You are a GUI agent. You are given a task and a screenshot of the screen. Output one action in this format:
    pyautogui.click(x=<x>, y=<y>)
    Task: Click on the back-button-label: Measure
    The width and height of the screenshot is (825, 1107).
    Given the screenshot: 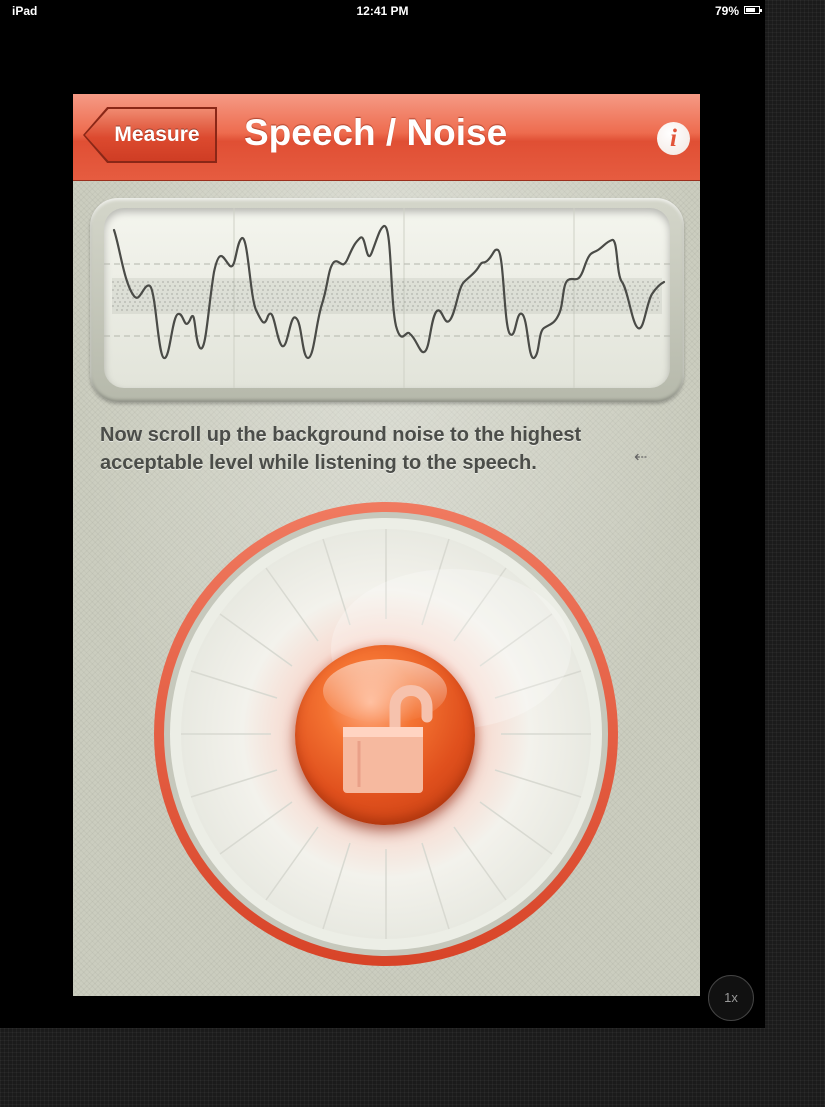 What is the action you would take?
    pyautogui.click(x=150, y=135)
    